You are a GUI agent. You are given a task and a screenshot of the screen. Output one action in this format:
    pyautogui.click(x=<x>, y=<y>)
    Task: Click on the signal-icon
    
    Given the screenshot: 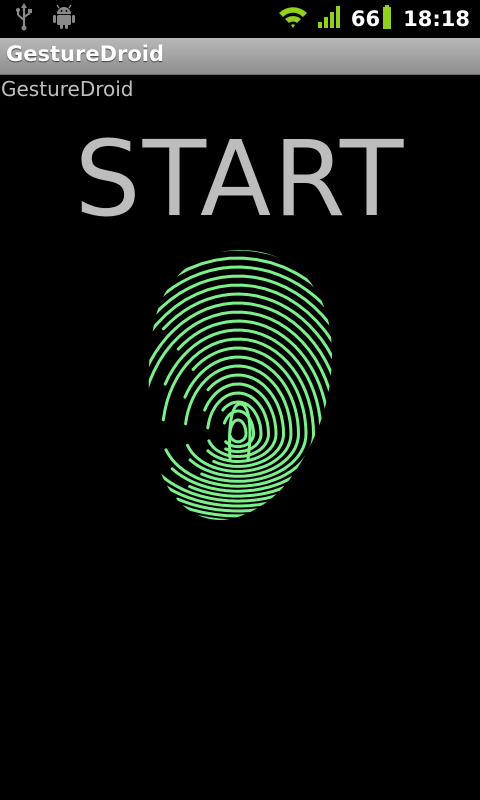 What is the action you would take?
    pyautogui.click(x=330, y=19)
    